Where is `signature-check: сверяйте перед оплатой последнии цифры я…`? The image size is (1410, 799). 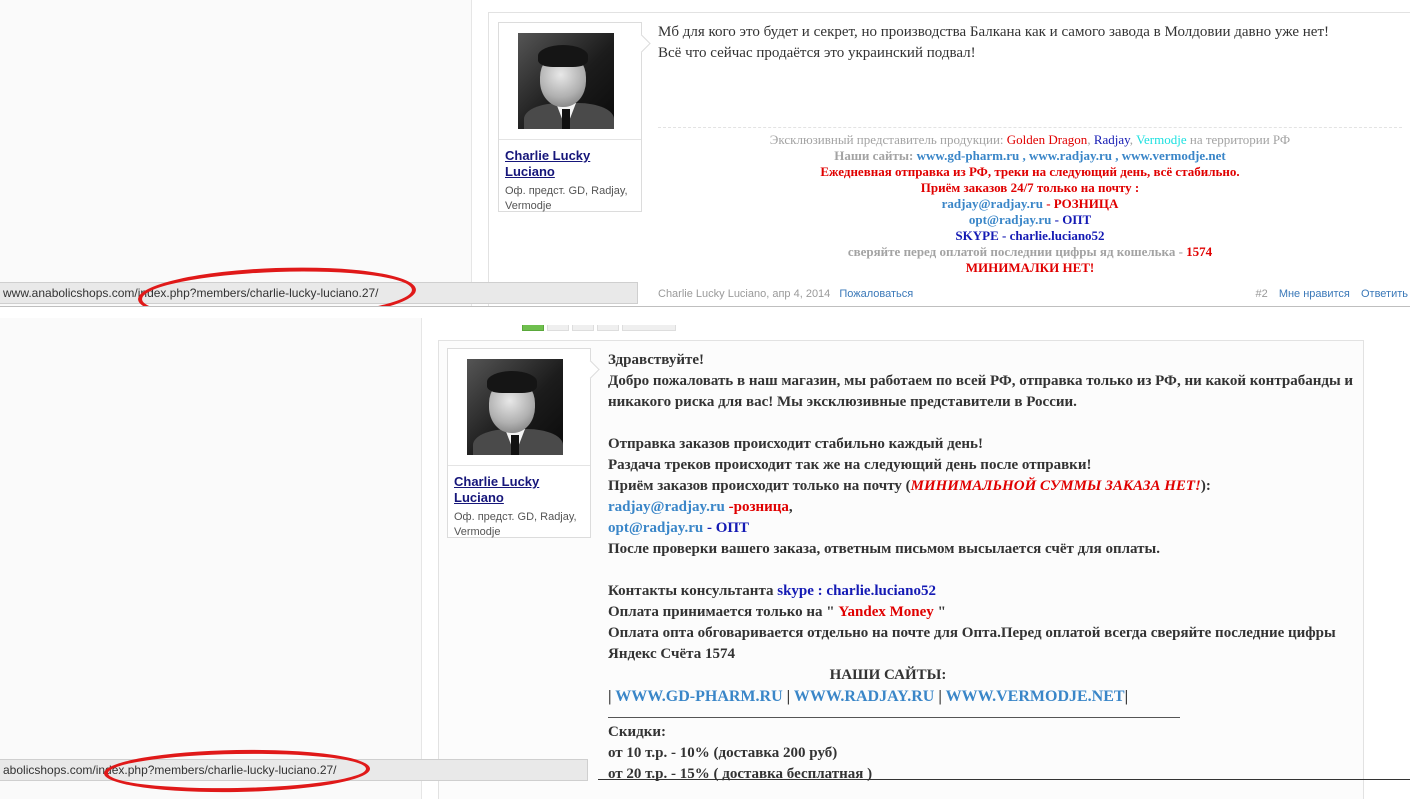 signature-check: сверяйте перед оплатой последнии цифры я… is located at coordinates (1030, 252).